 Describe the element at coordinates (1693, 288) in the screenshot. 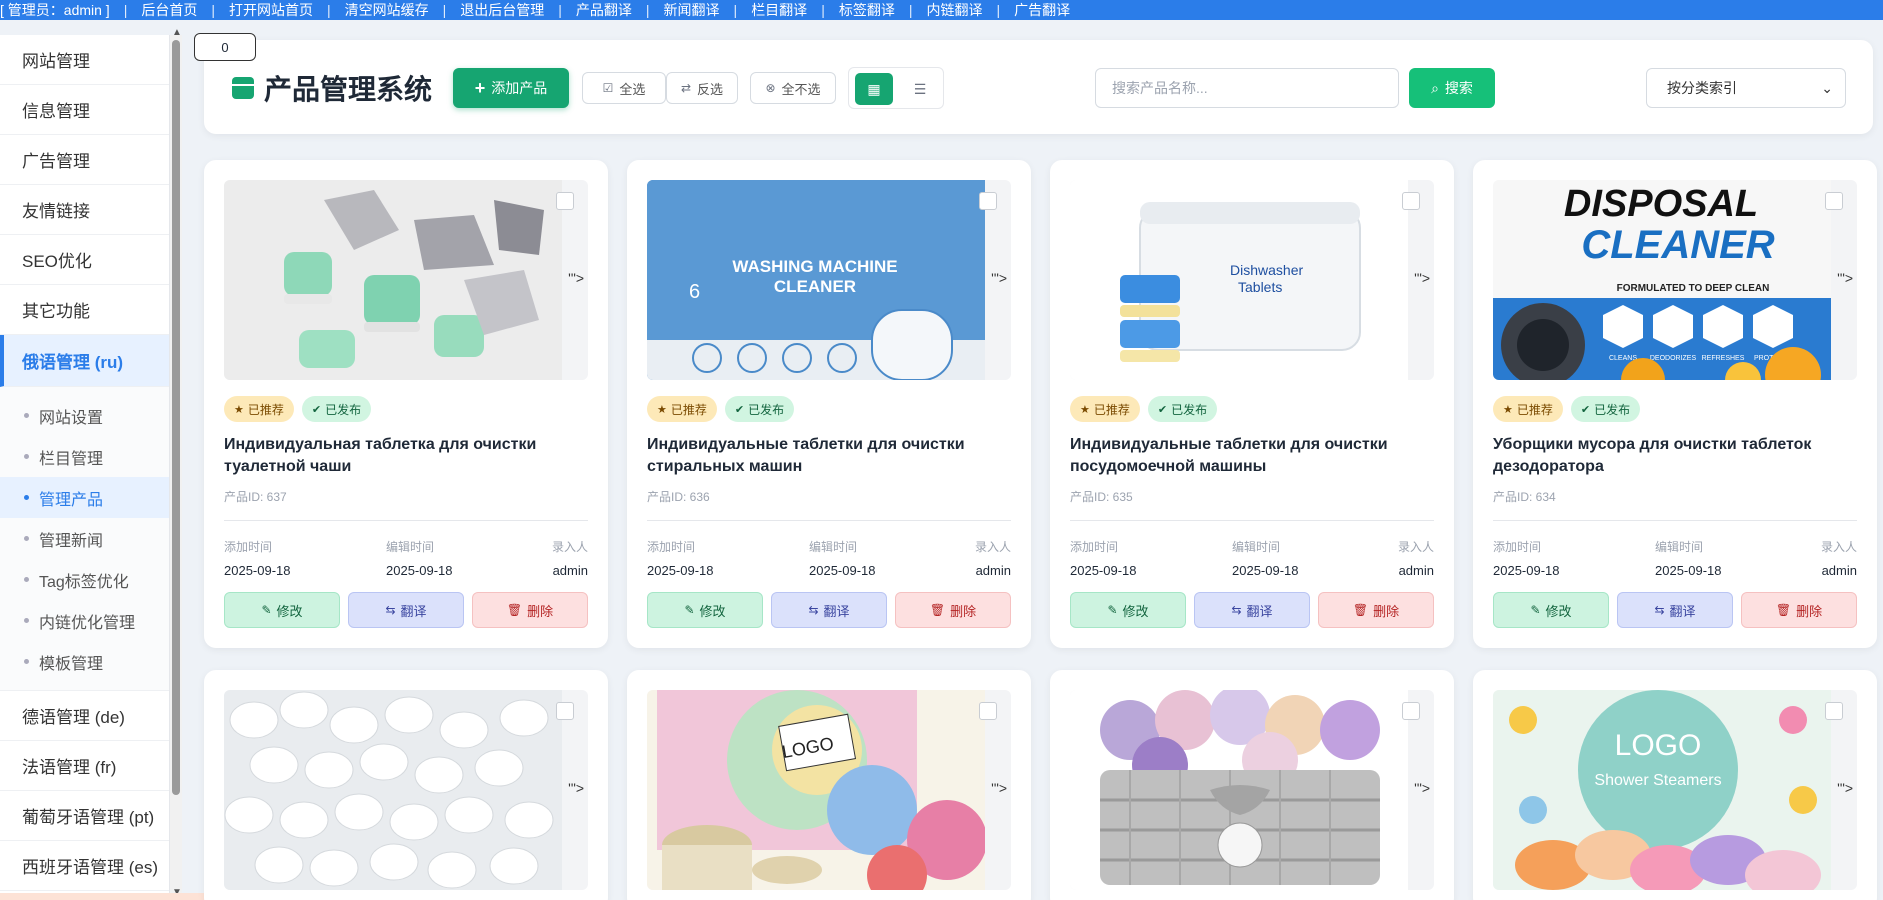

I see `svg-text: FORMULATED TO DEEP CLEAN` at that location.